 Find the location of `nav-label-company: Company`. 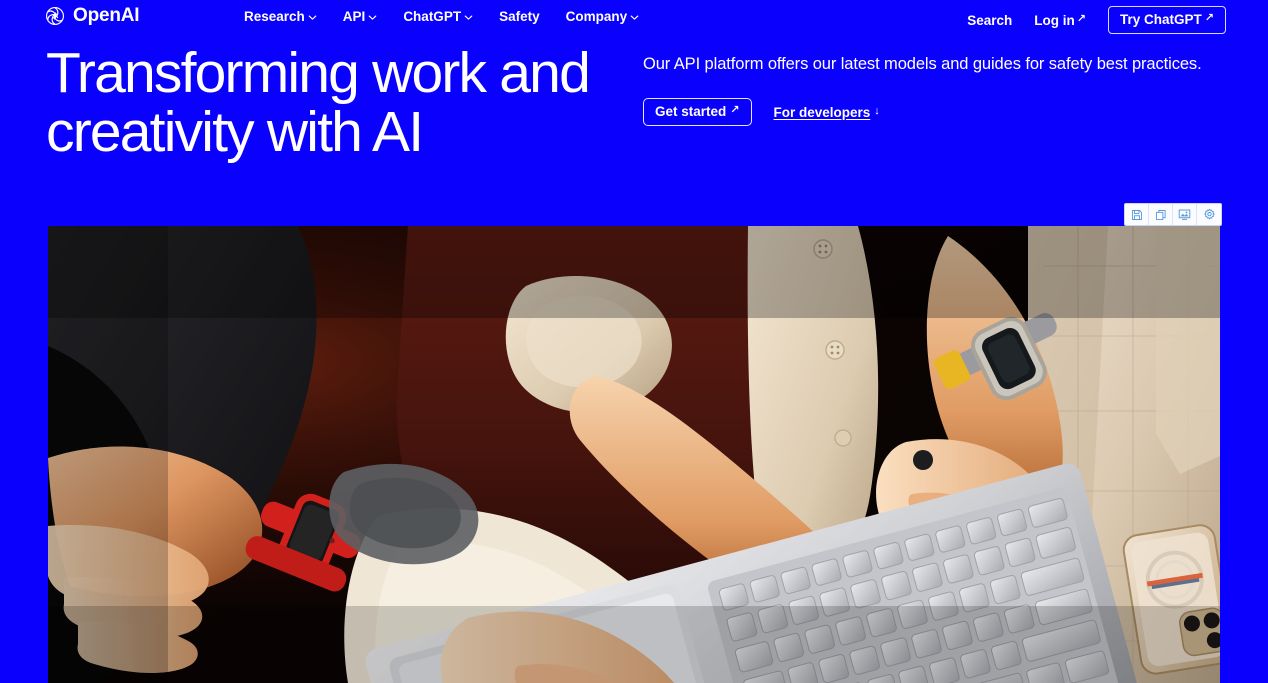

nav-label-company: Company is located at coordinates (596, 16).